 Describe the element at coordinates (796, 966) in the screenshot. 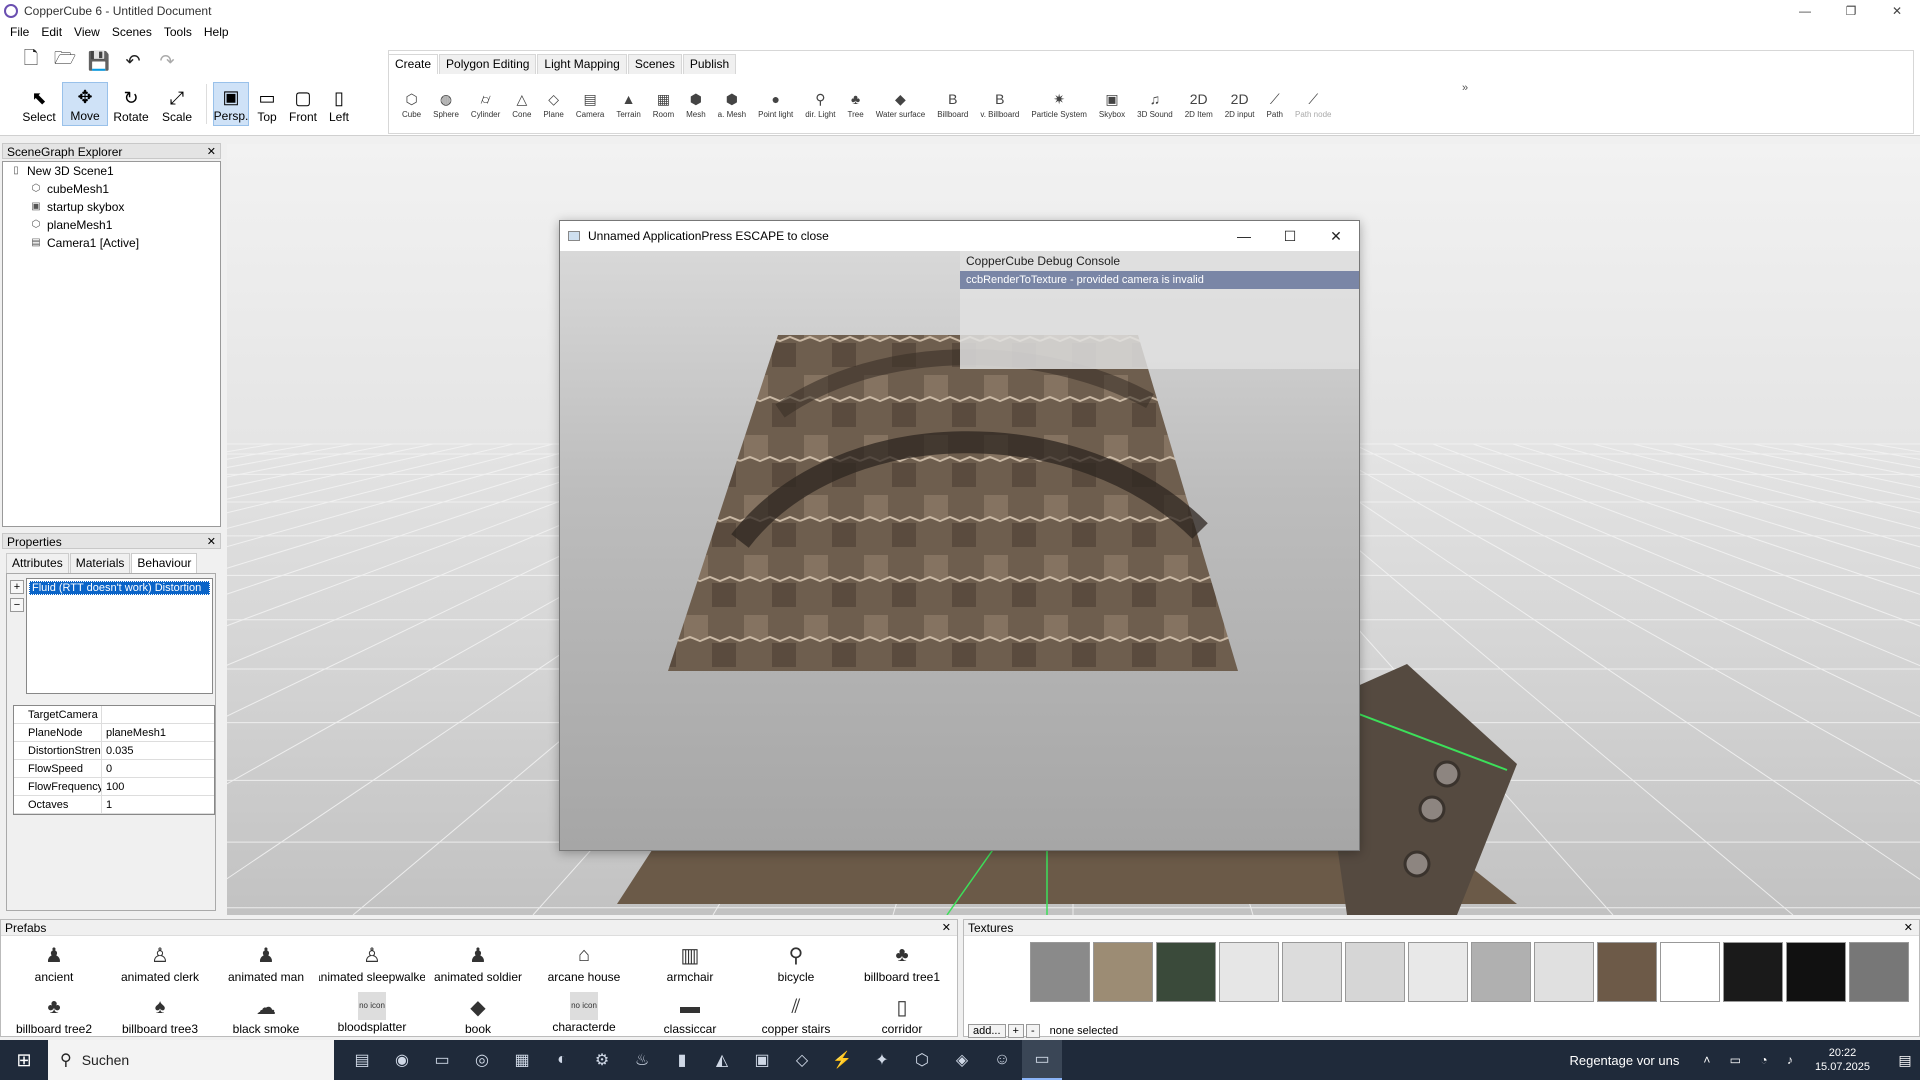

I see `prefab-item: ⚲ bicycle` at that location.